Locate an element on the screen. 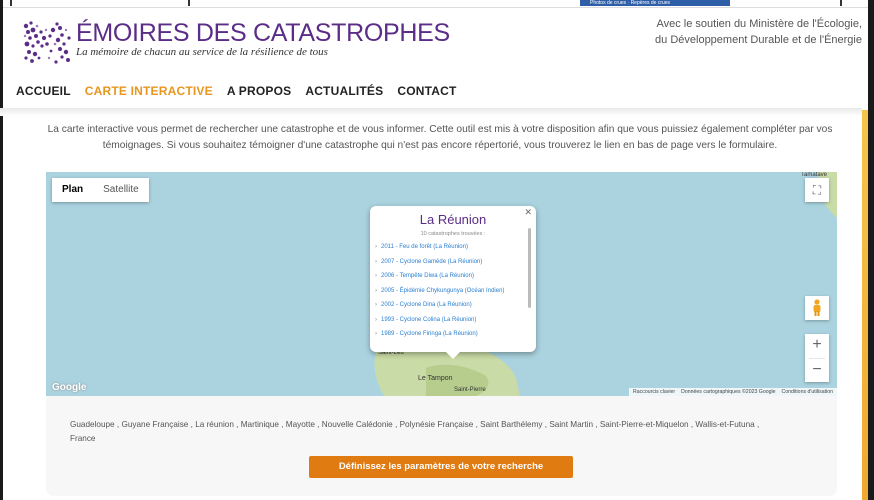 Image resolution: width=874 pixels, height=500 pixels. territory-link-france: France is located at coordinates (82, 438).